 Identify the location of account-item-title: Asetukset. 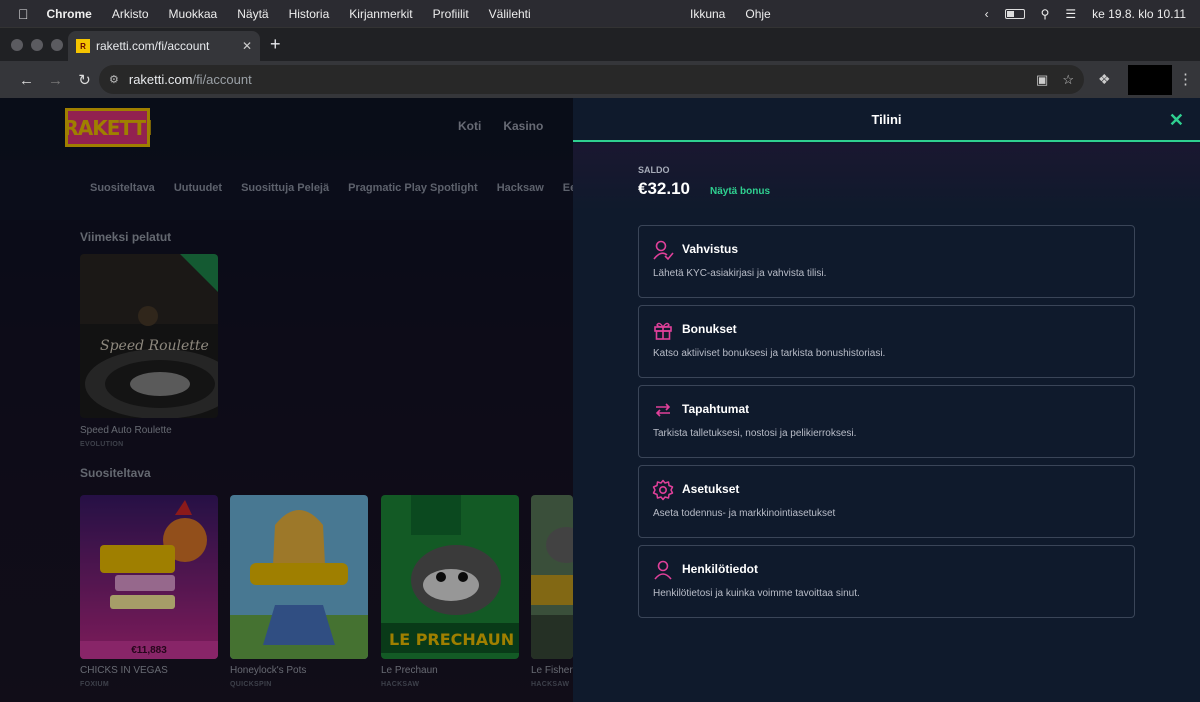
(711, 489).